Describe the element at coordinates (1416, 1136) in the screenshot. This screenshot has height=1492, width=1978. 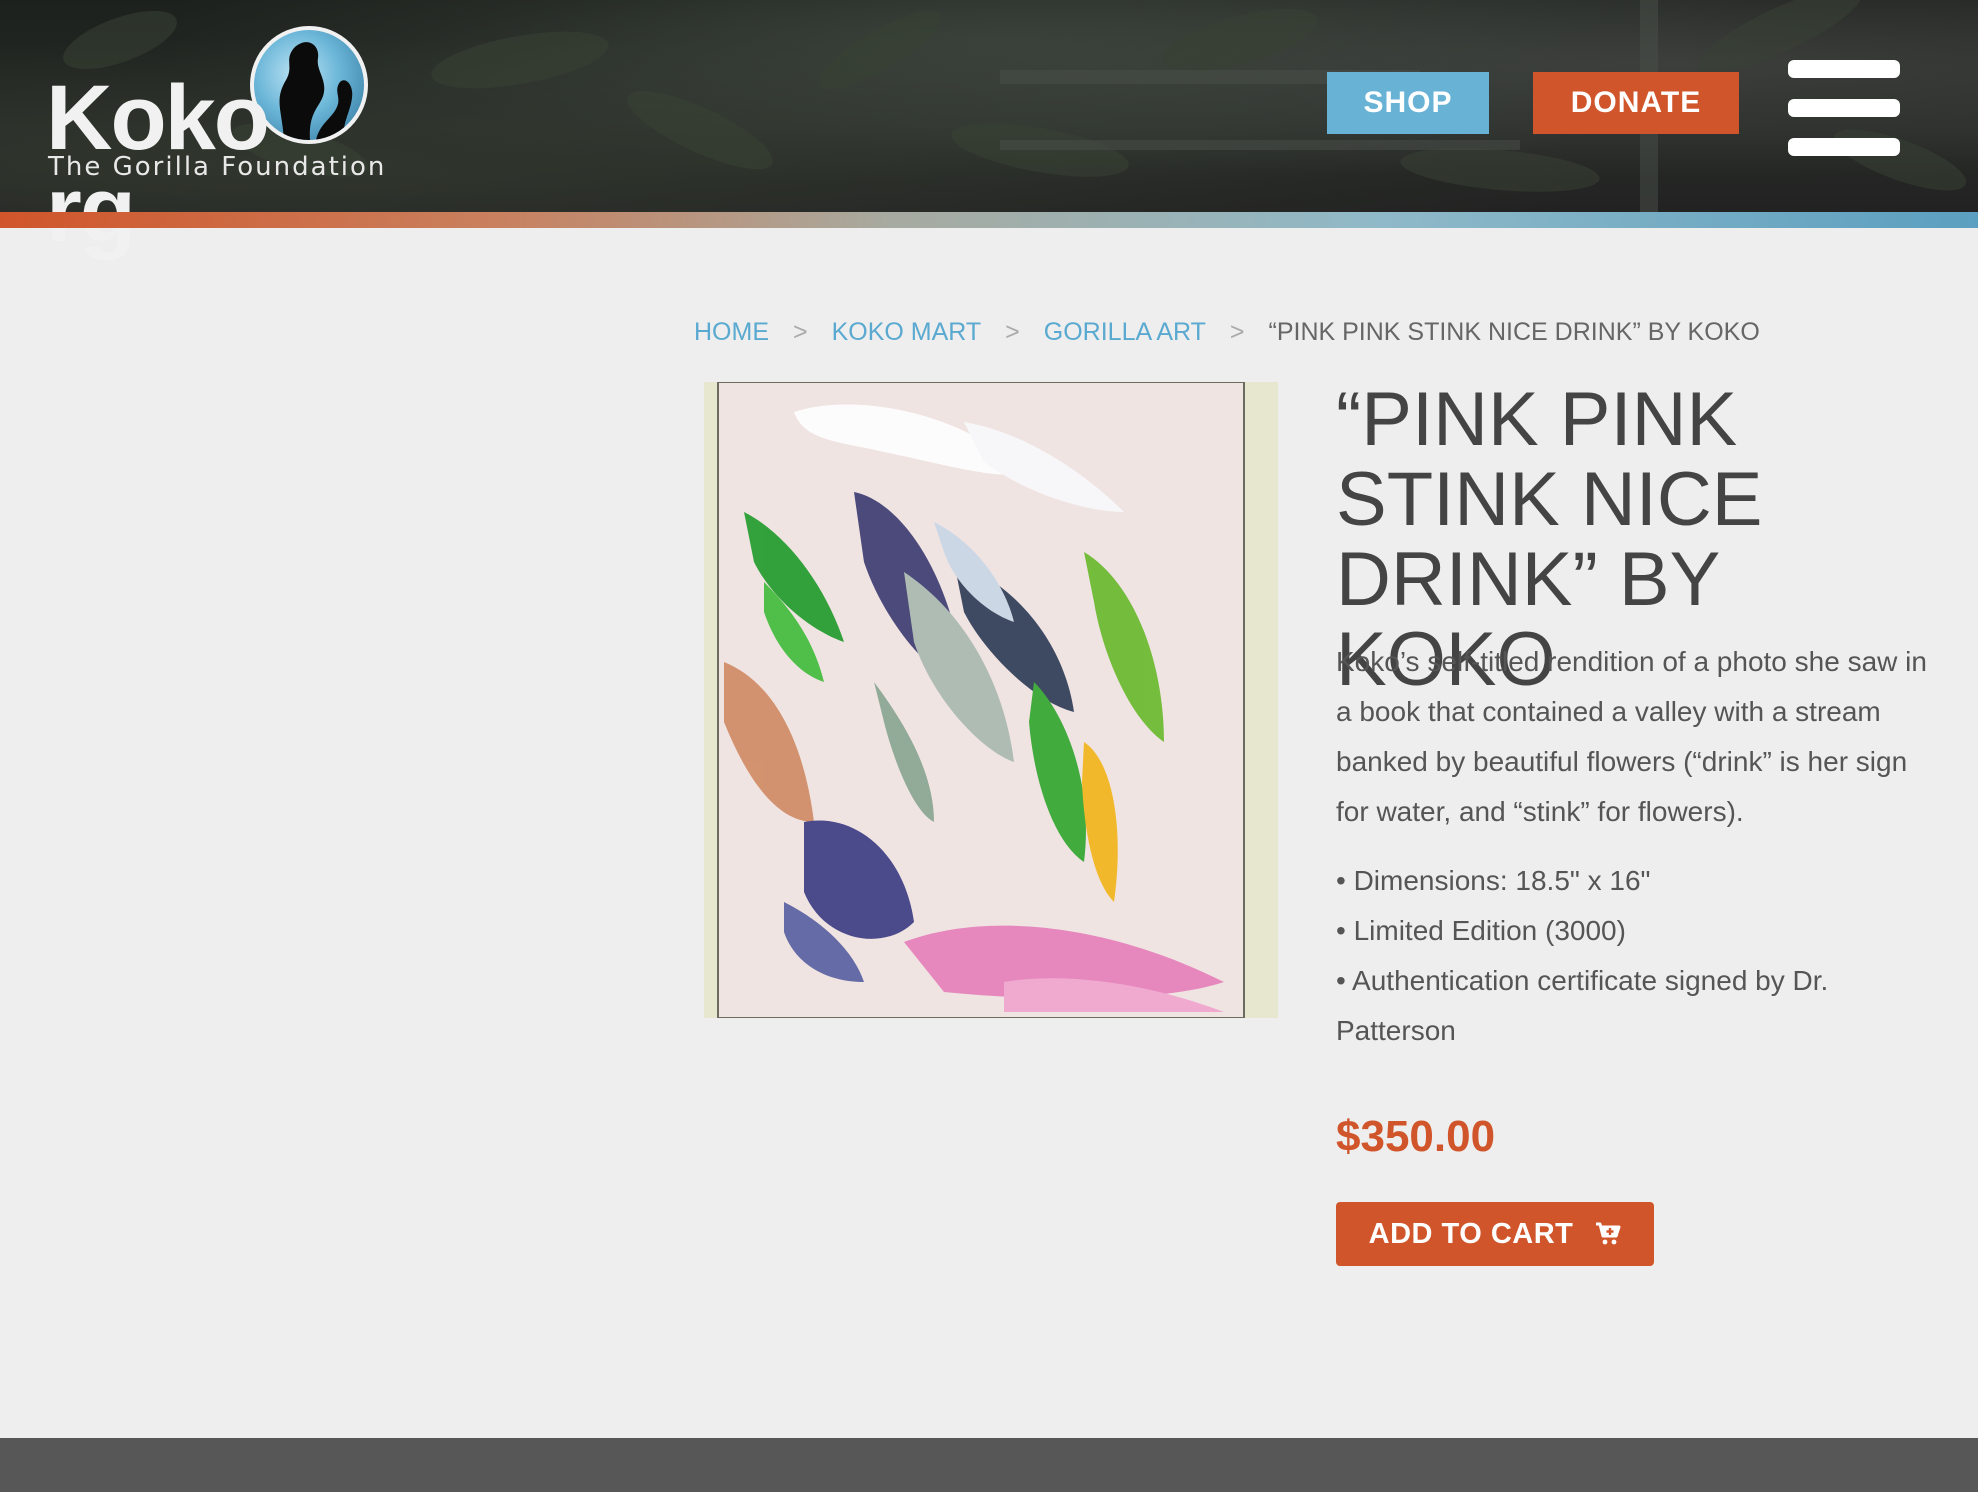
I see `product-price: $350.00` at that location.